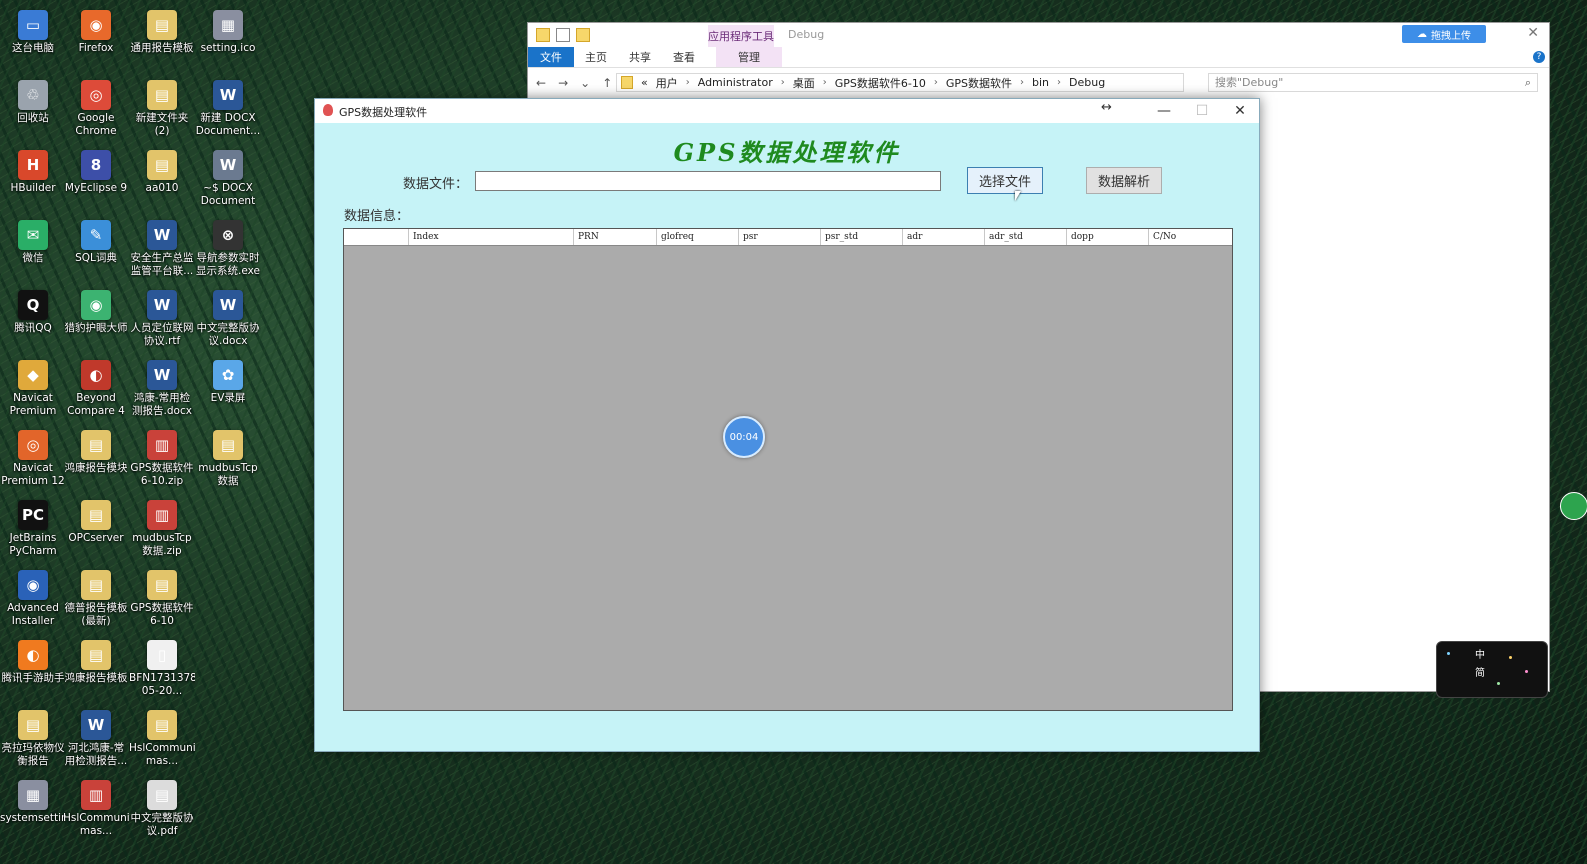  Describe the element at coordinates (33, 387) in the screenshot. I see `desktop-icon: ◆ Navicat Premium` at that location.